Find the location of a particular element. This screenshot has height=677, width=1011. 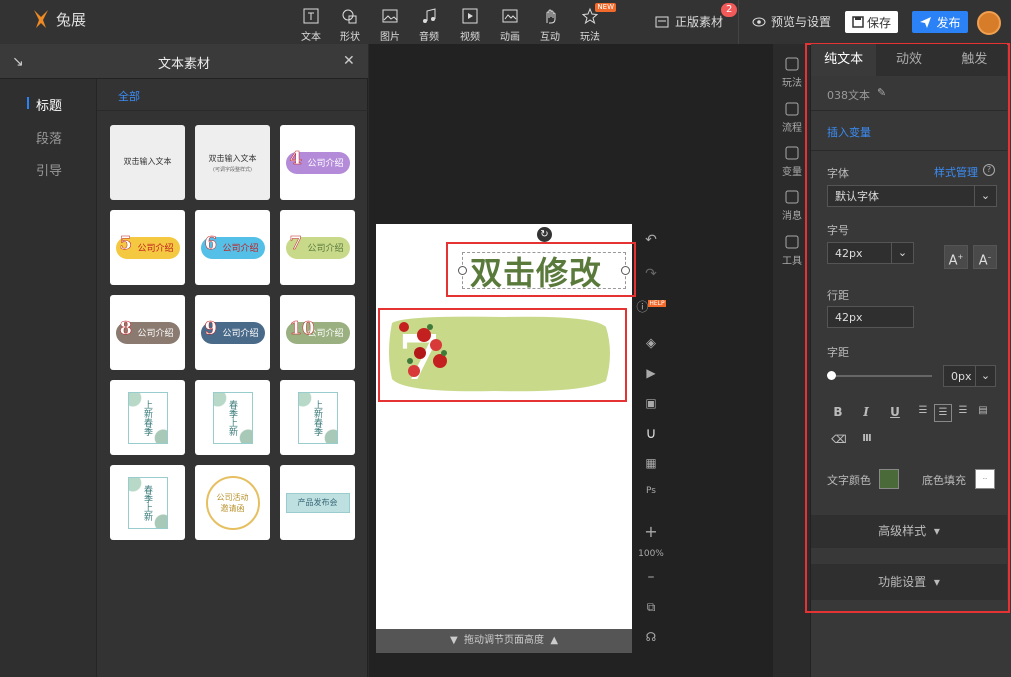

zoom-in-icon: + is located at coordinates (651, 531).